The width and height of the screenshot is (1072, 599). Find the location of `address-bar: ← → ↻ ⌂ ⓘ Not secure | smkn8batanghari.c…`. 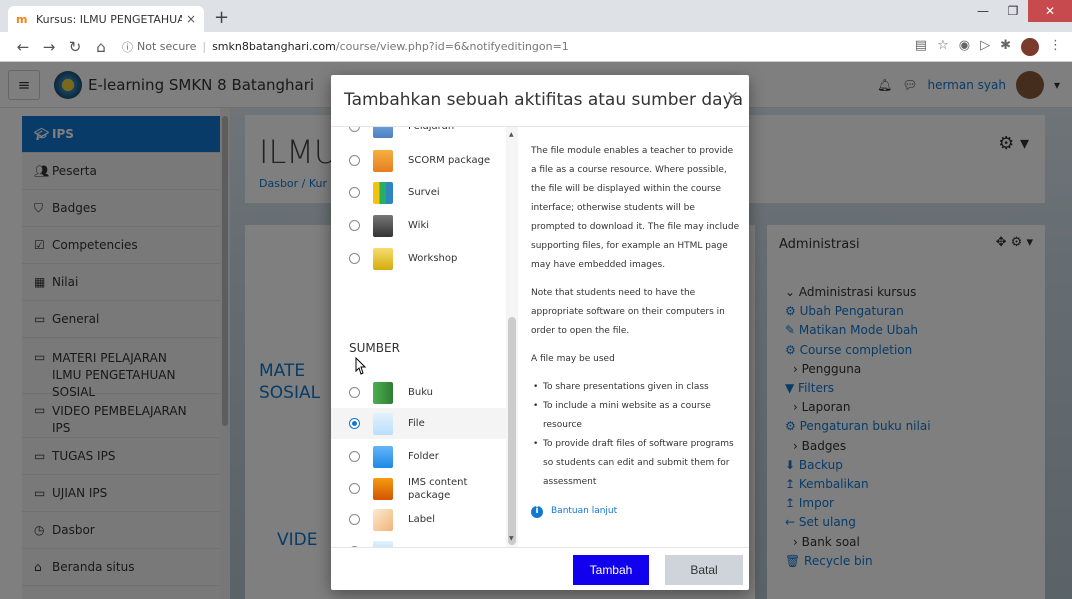

address-bar: ← → ↻ ⌂ ⓘ Not secure | smkn8batanghari.c… is located at coordinates (536, 47).